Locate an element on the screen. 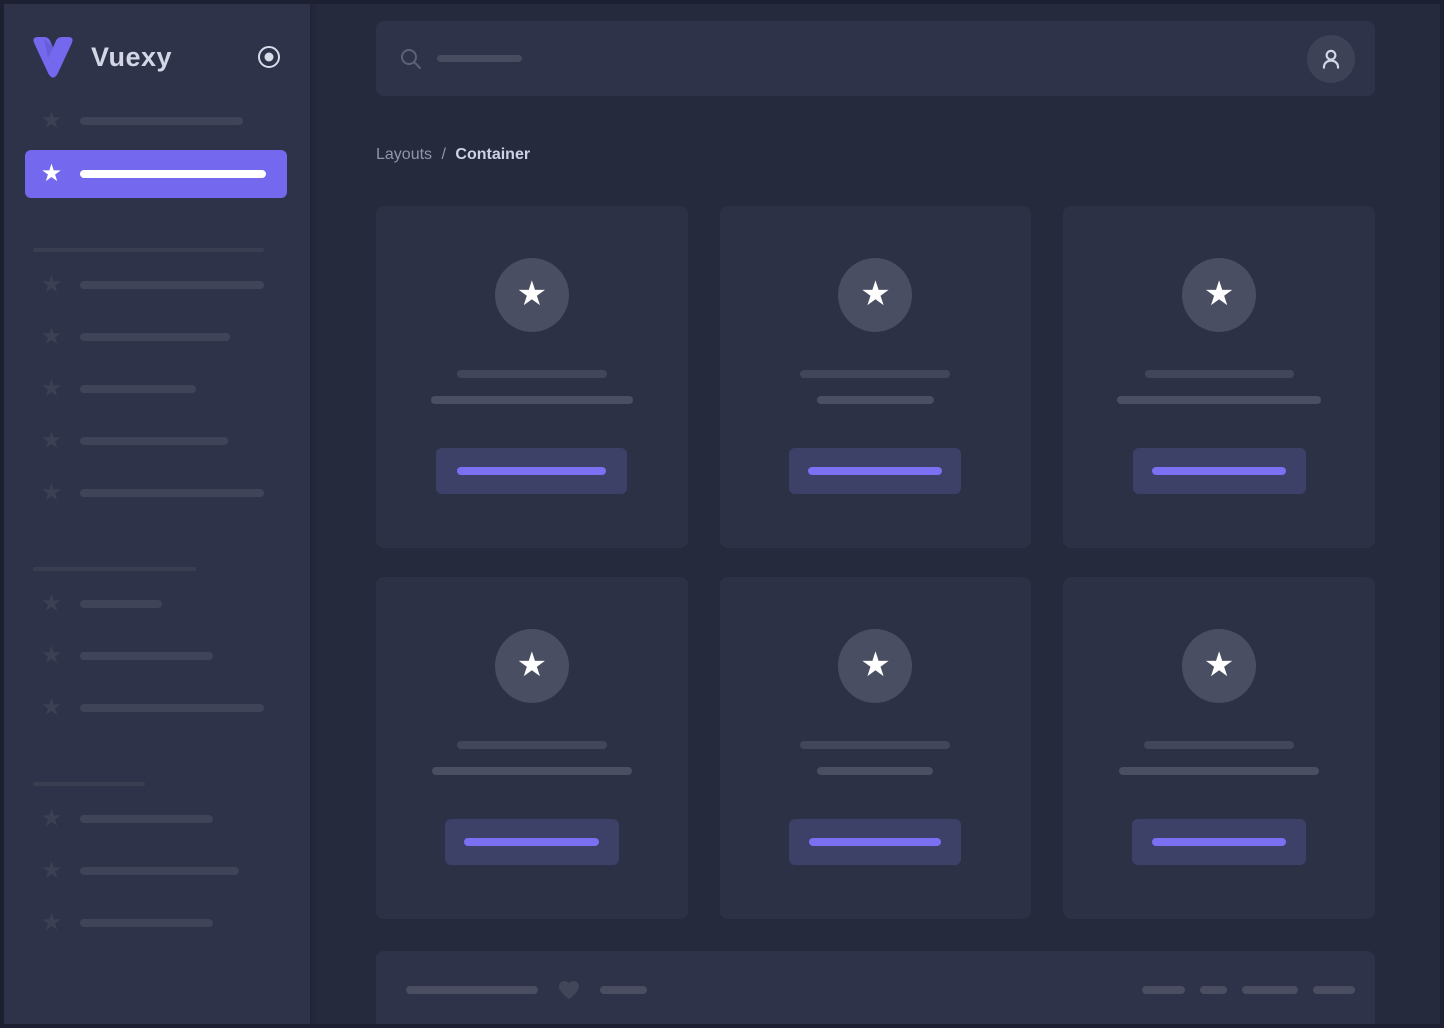  person-icon is located at coordinates (1331, 59).